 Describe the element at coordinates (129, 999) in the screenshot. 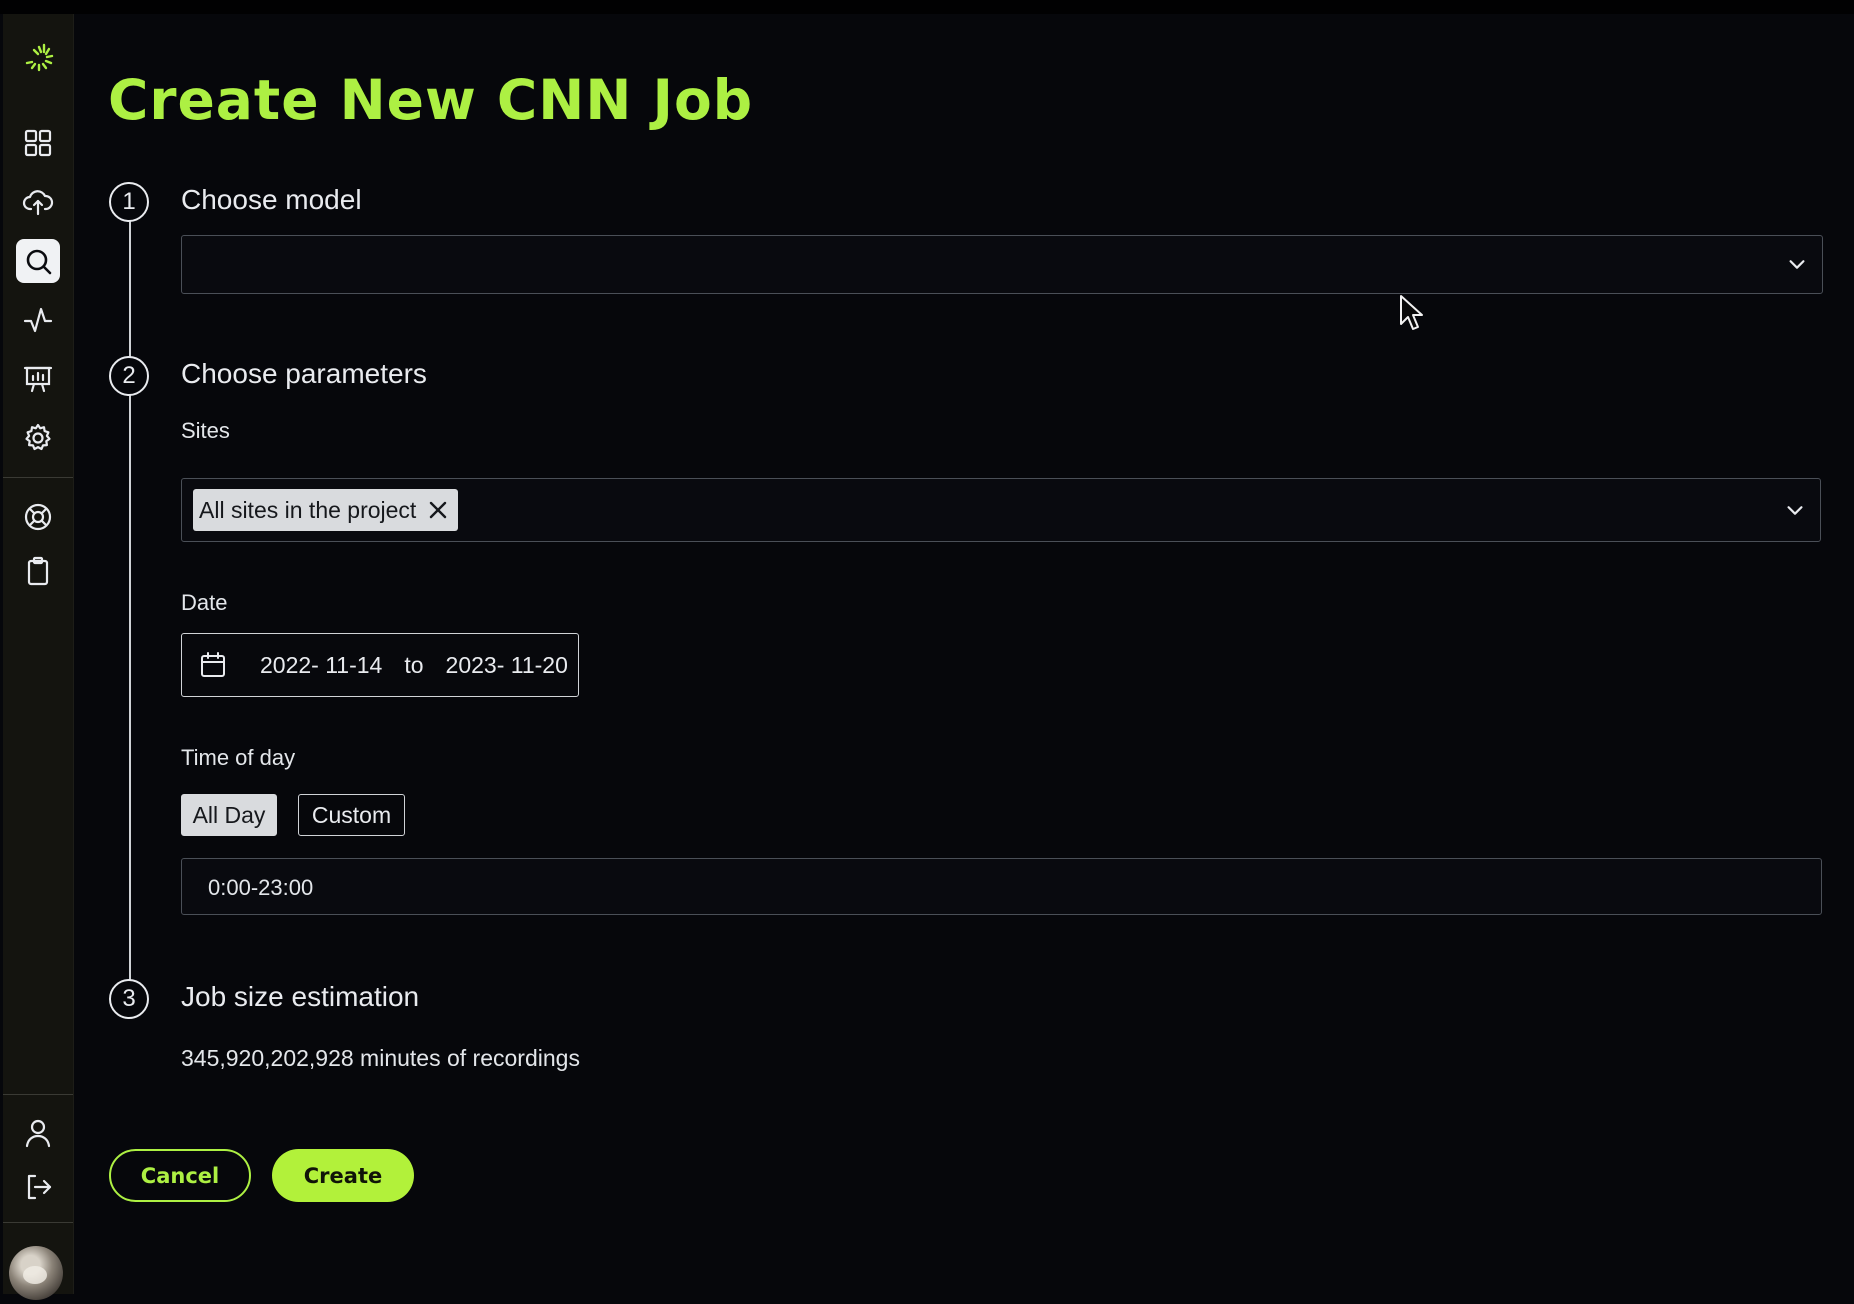

I see `step-3-number: 3` at that location.